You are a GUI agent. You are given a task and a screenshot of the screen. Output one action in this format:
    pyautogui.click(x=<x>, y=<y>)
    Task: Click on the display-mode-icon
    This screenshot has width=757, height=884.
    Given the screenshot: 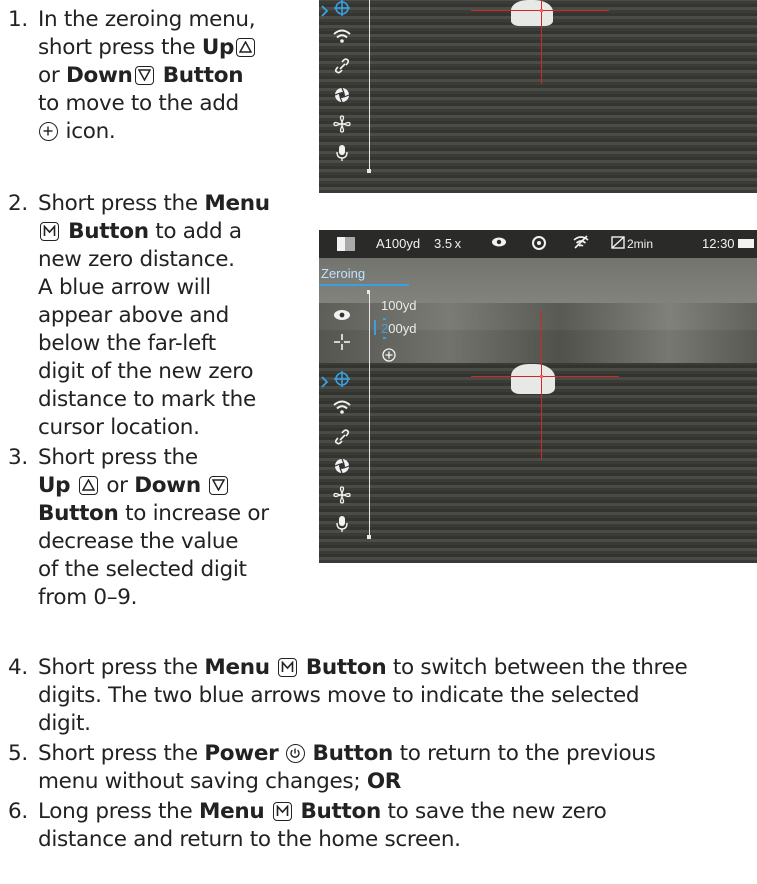 What is the action you would take?
    pyautogui.click(x=346, y=244)
    